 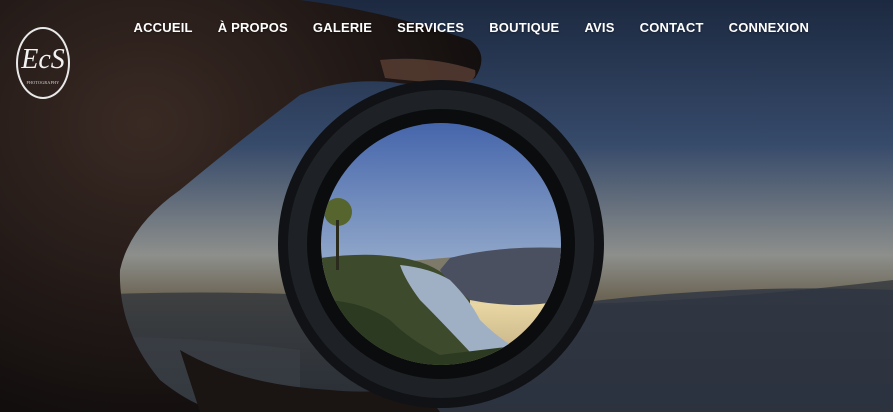 I want to click on nav-item-accueil: ACCUEIL, so click(x=163, y=27).